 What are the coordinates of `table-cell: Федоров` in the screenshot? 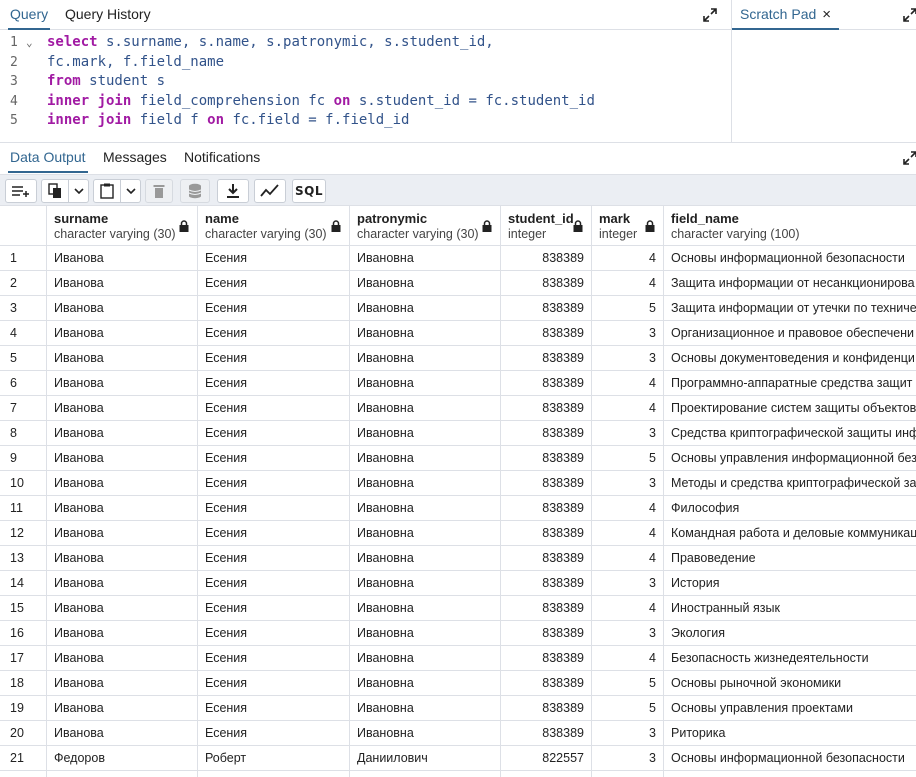 It's located at (122, 758).